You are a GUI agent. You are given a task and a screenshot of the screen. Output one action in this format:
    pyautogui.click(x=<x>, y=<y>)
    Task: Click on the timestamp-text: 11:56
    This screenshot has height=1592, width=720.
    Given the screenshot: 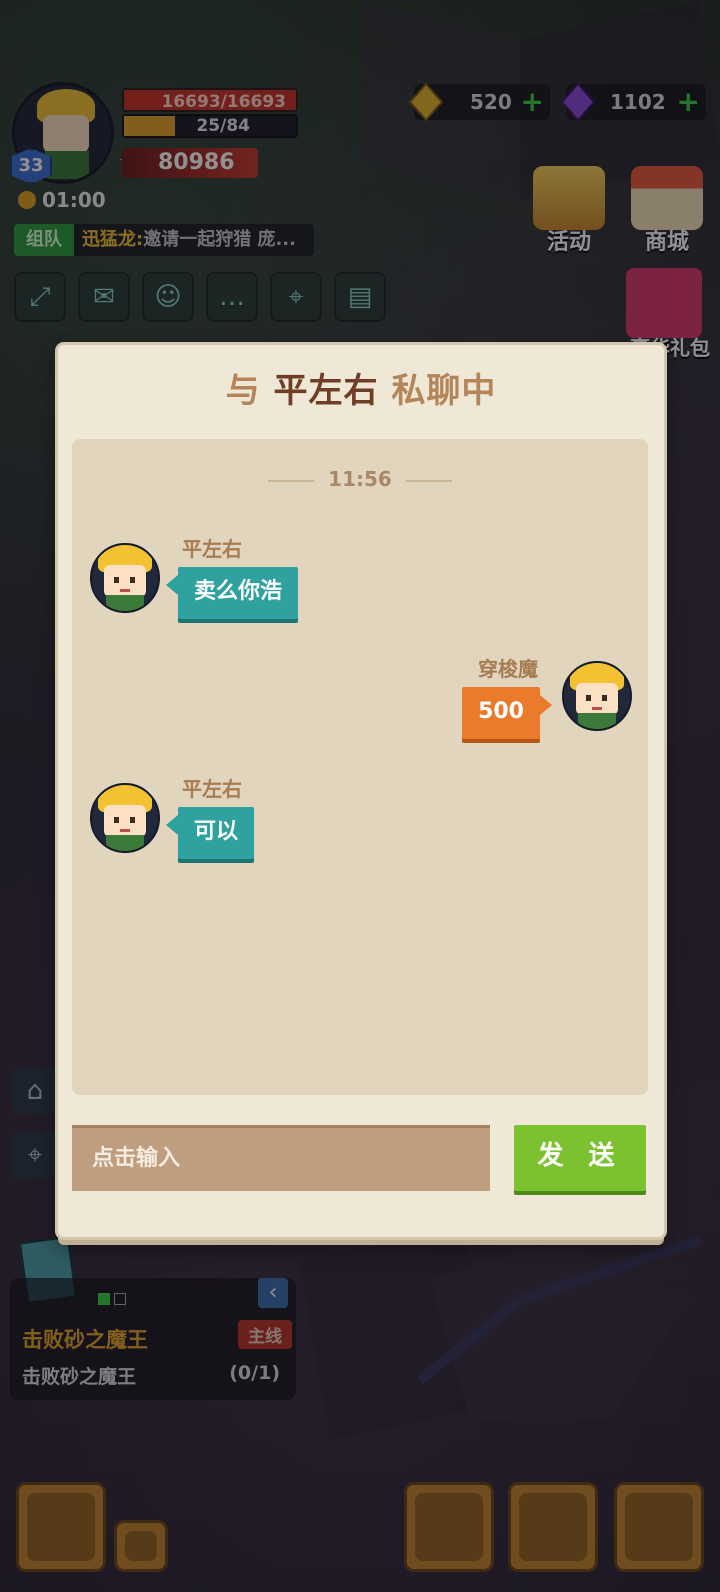 What is the action you would take?
    pyautogui.click(x=360, y=479)
    